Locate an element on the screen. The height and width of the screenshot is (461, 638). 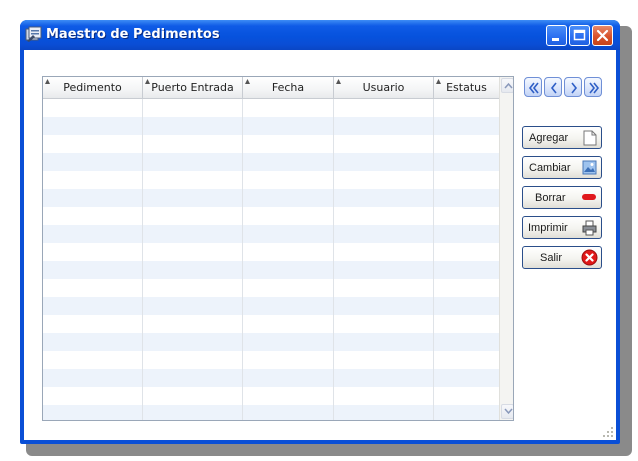
next-record-icon is located at coordinates (574, 88).